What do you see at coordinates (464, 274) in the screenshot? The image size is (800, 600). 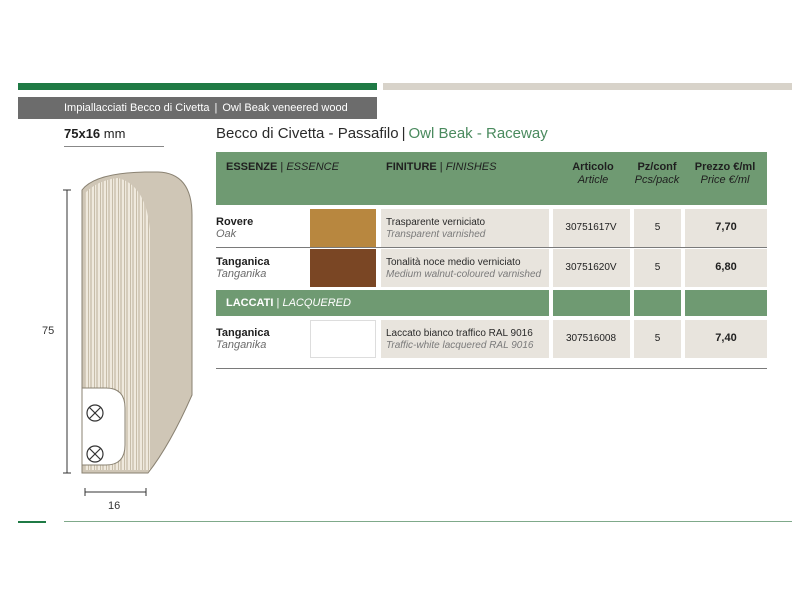 I see `row-finish-en: Medium walnut-coloured varnished` at bounding box center [464, 274].